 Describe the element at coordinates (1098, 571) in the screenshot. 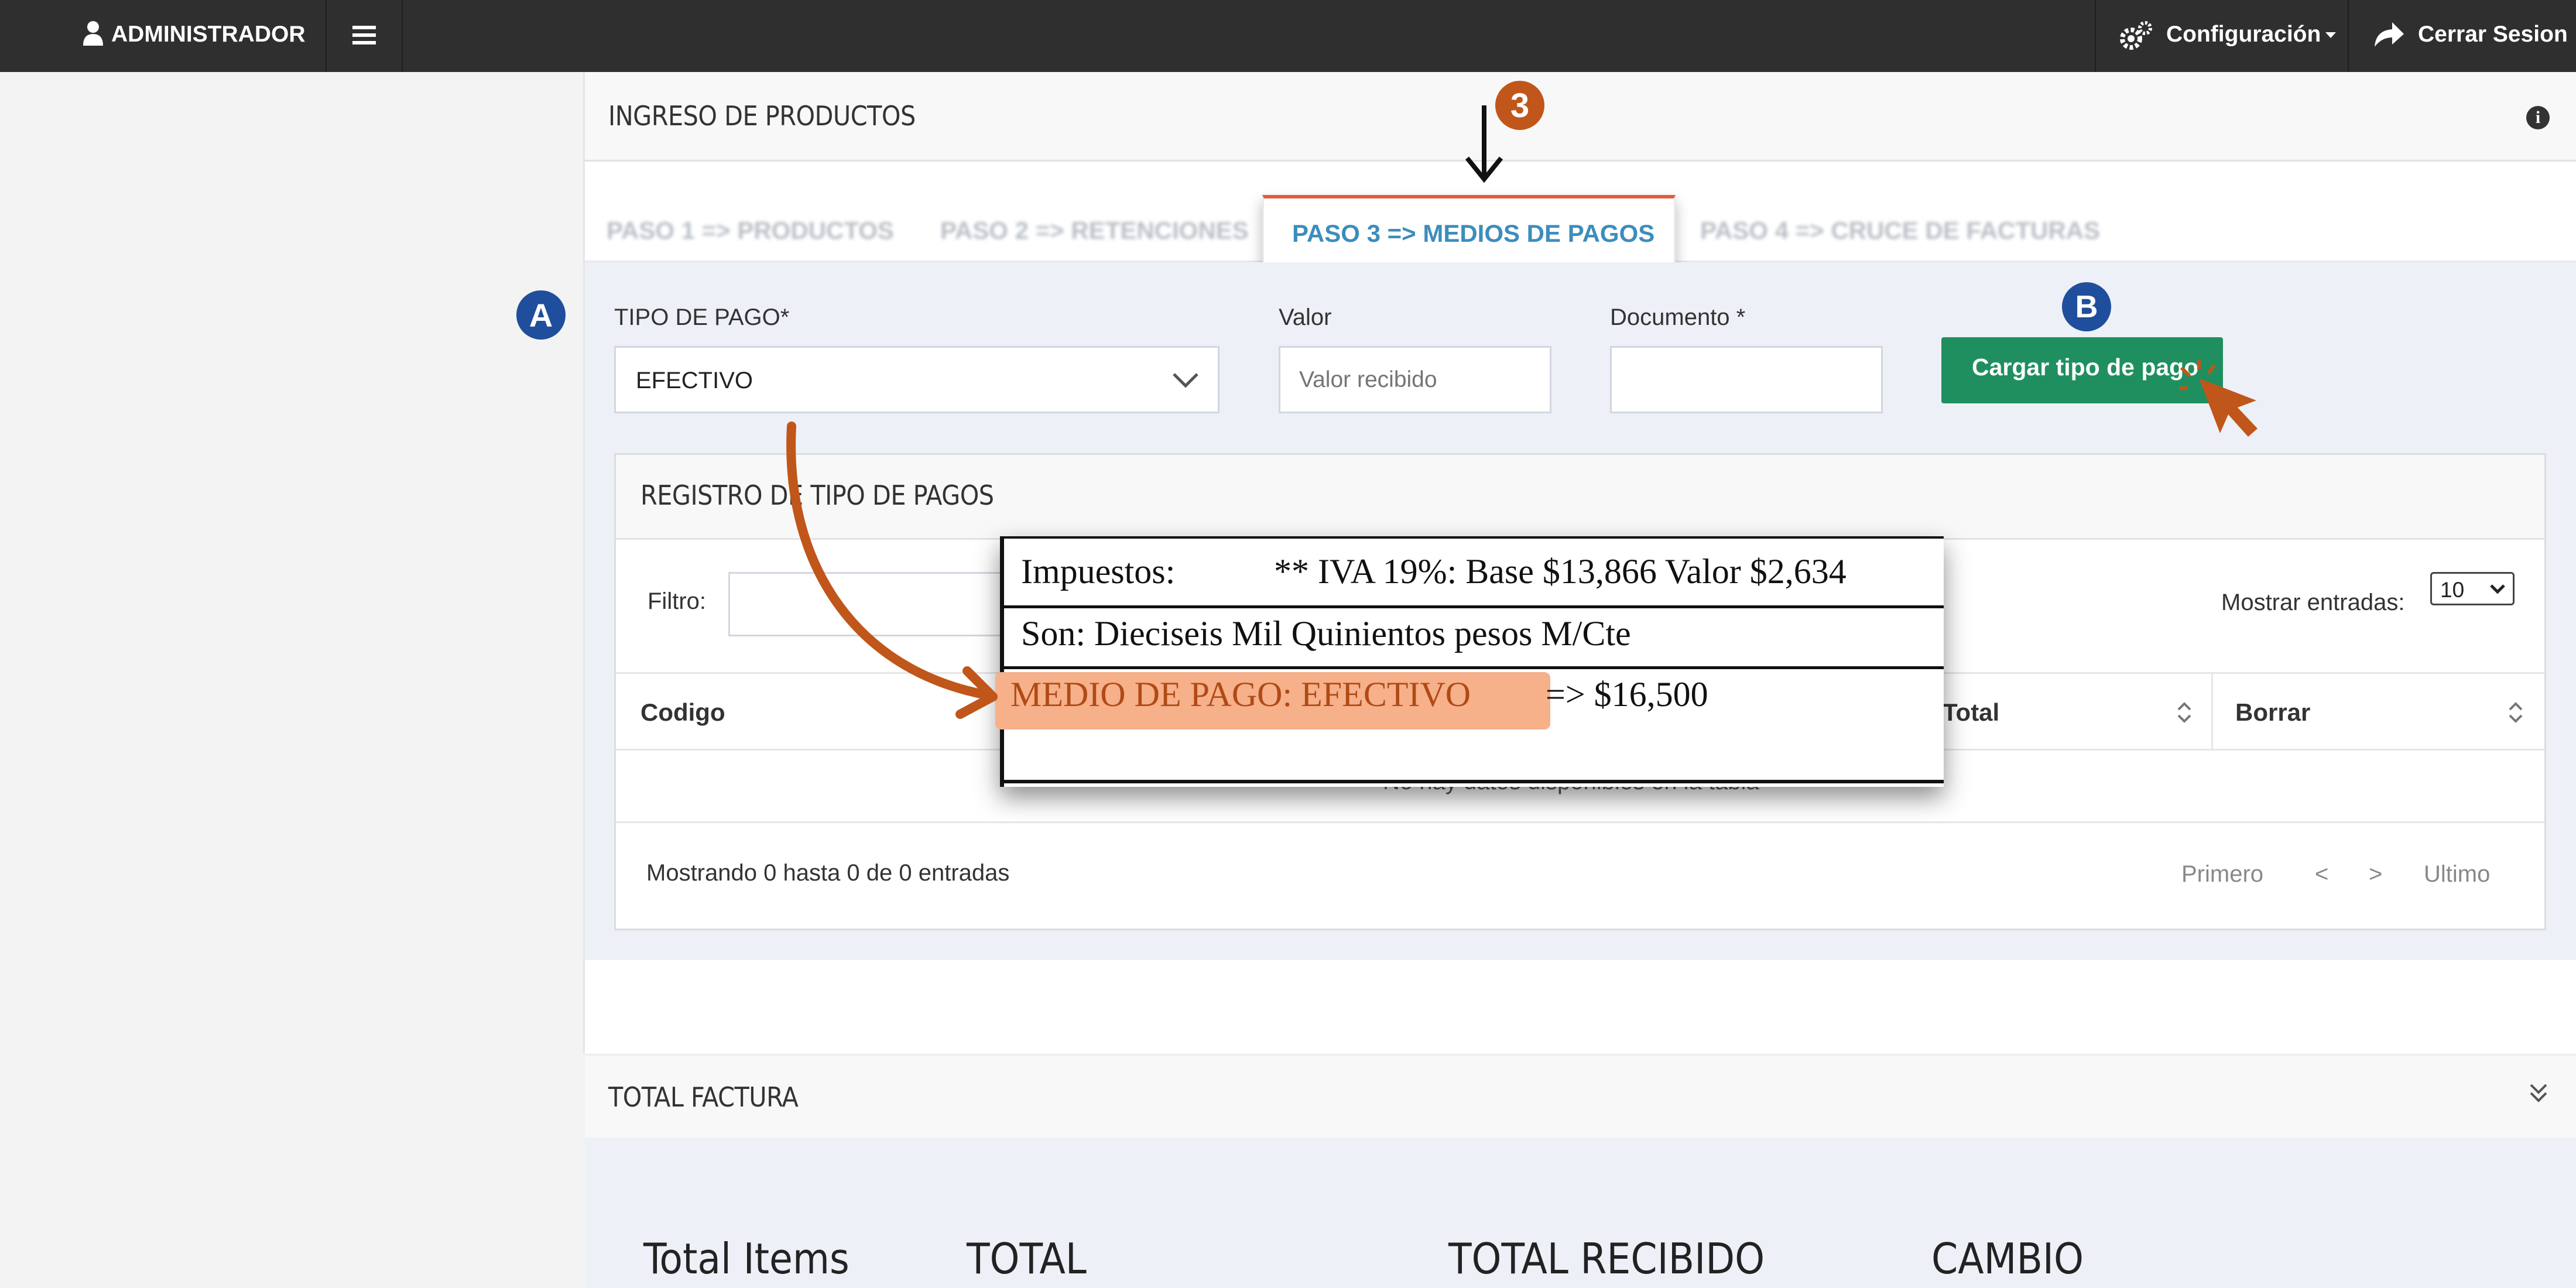

I see `taxes-label: Impuestos:` at that location.